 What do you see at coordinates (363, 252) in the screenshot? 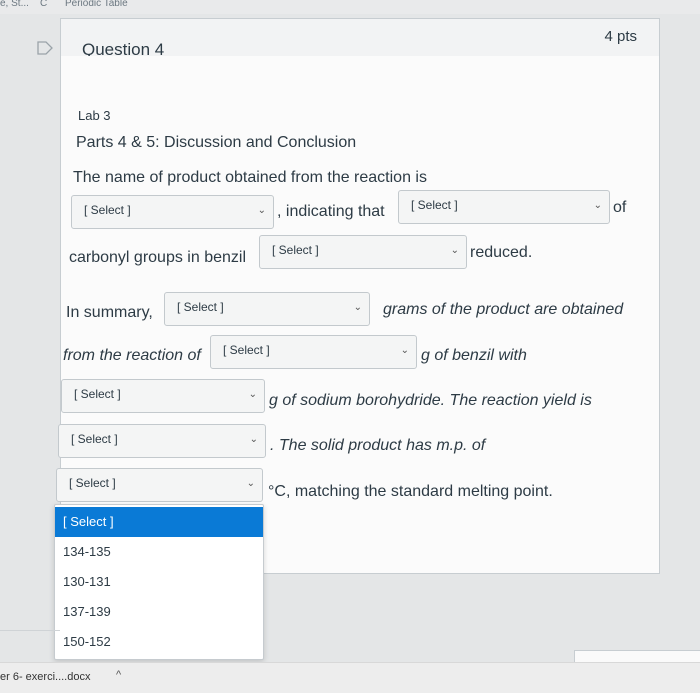
I see `carbonyl-select: [ Select ] ⌄` at bounding box center [363, 252].